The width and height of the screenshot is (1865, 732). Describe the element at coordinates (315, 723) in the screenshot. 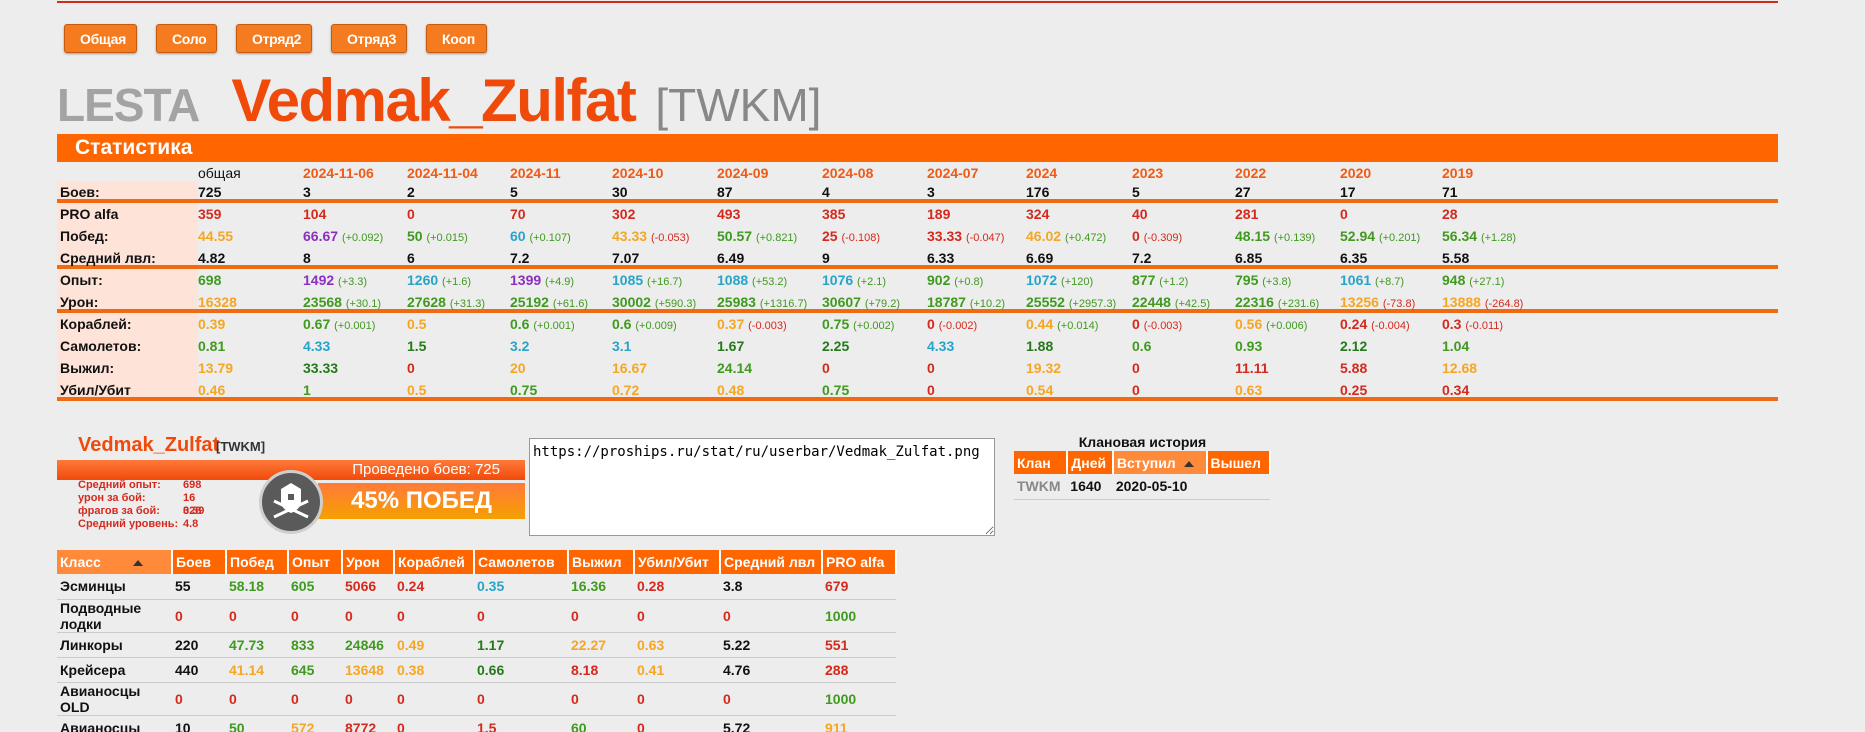

I see `class-cell: 572` at that location.